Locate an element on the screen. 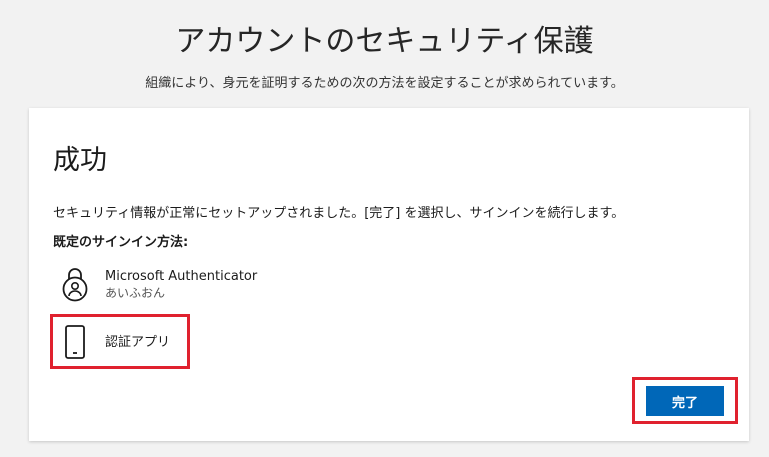 The width and height of the screenshot is (769, 457). card-title: 成功 is located at coordinates (80, 160).